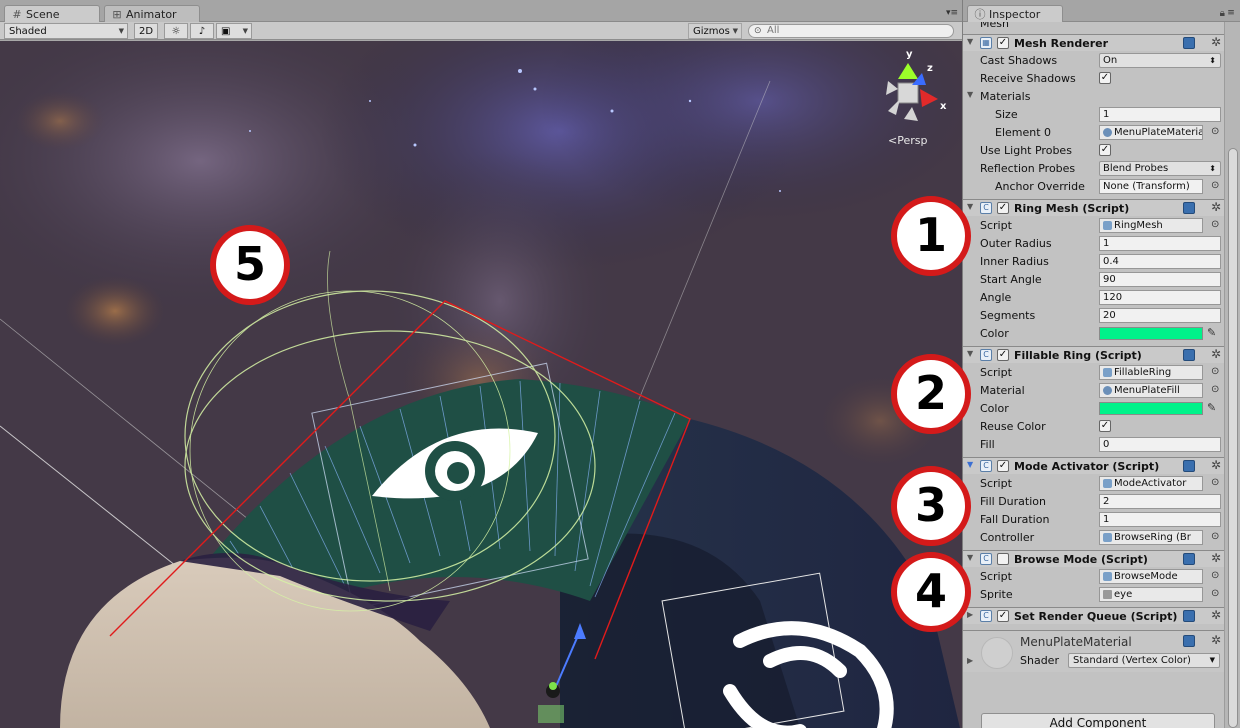  Describe the element at coordinates (1045, 150) in the screenshot. I see `light-probes-row: Use Light Probes ✓` at that location.